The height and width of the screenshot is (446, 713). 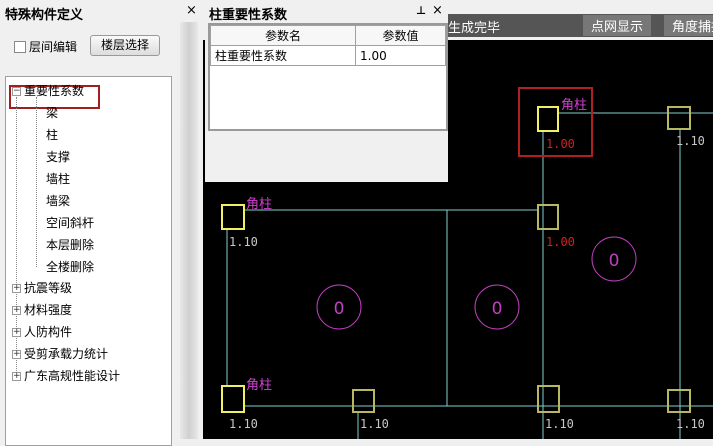 I want to click on param-table: 参数名 参数值 柱重要性系数 1.00, so click(x=328, y=77).